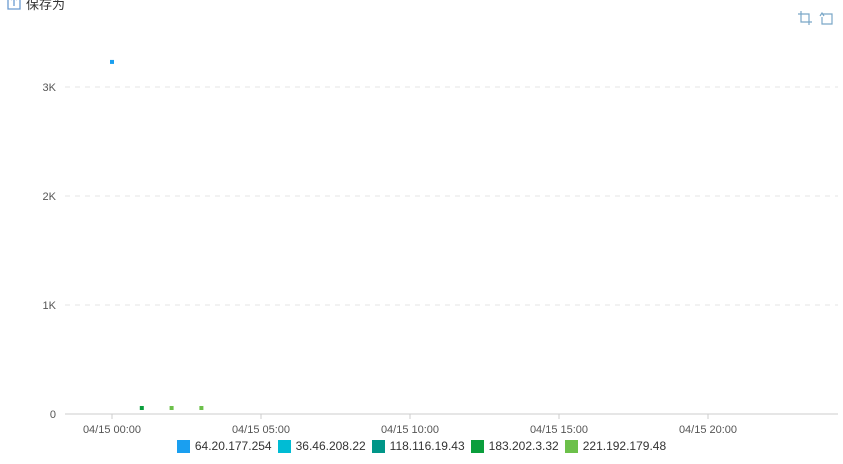 The width and height of the screenshot is (843, 464). I want to click on legend-label: 183.202.3.32, so click(523, 446).